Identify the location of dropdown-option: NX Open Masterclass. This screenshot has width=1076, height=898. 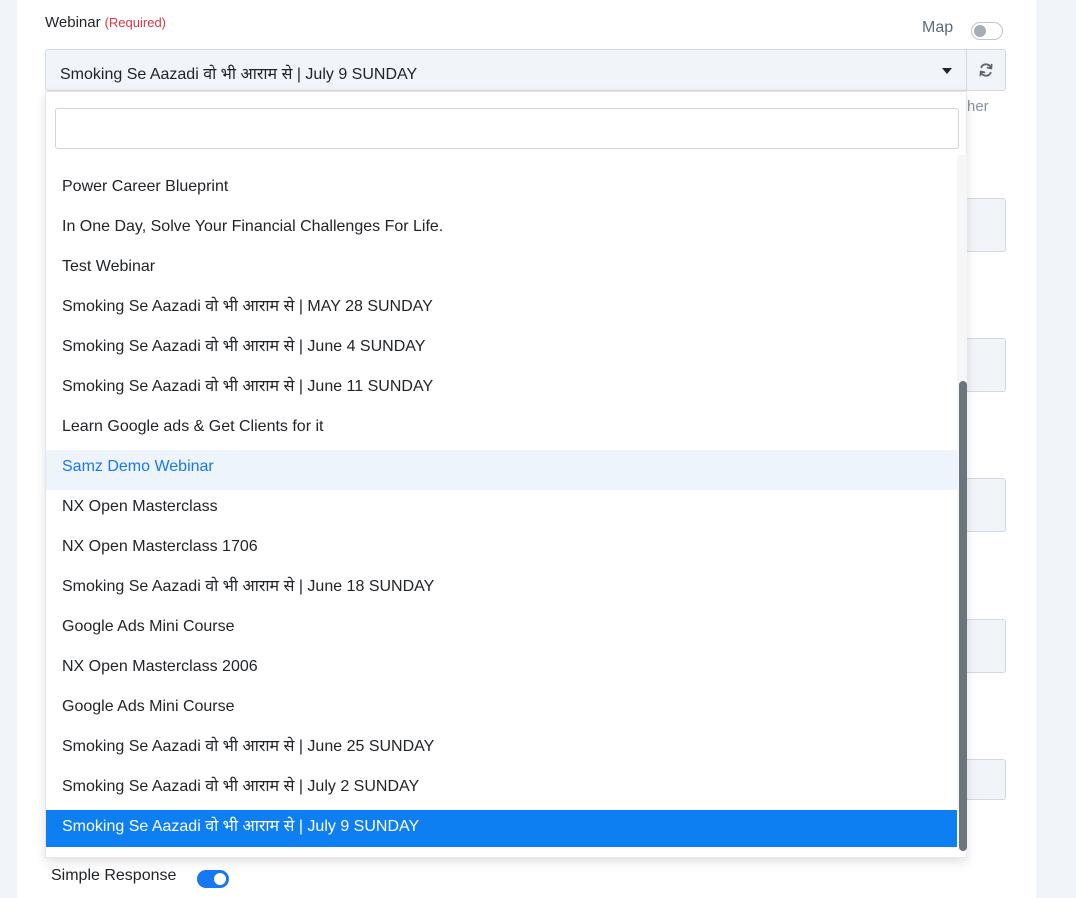
(502, 510).